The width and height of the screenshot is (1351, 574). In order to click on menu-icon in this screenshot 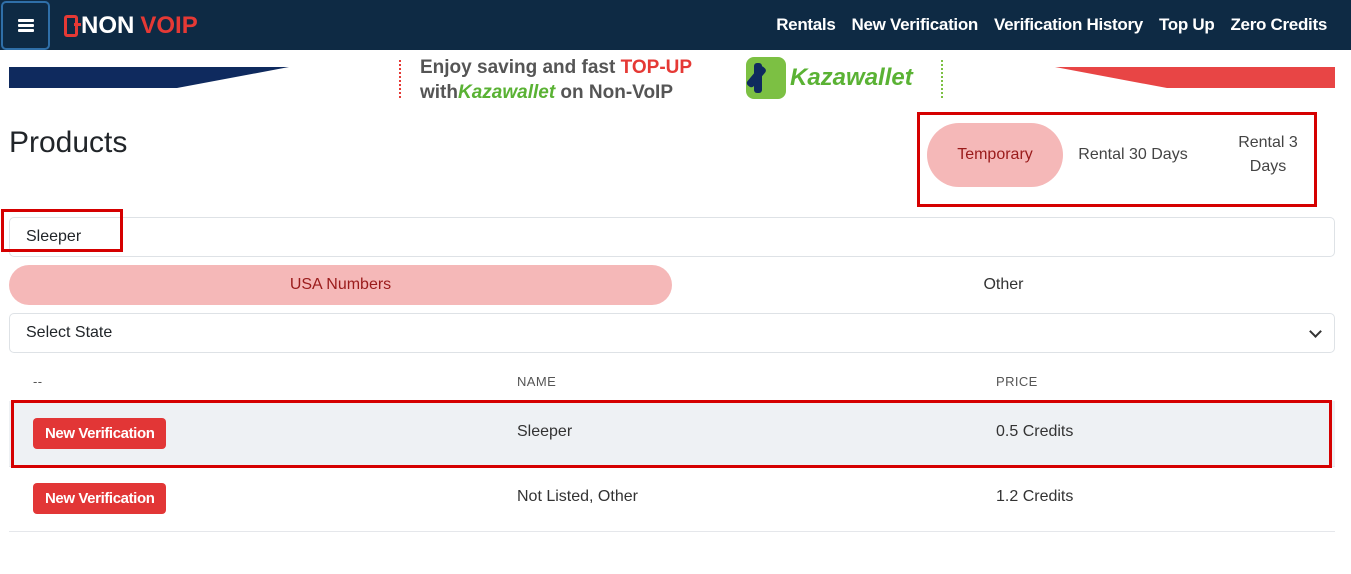, I will do `click(25, 25)`.